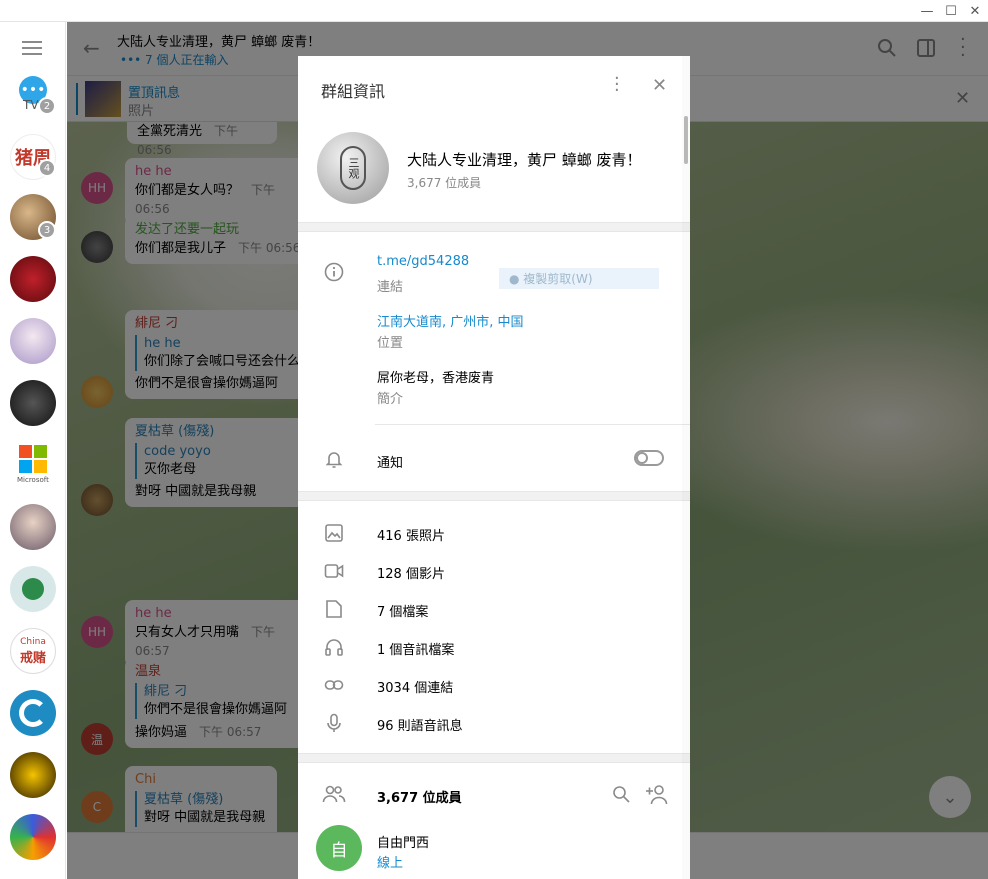  I want to click on notifications-toggle, so click(649, 458).